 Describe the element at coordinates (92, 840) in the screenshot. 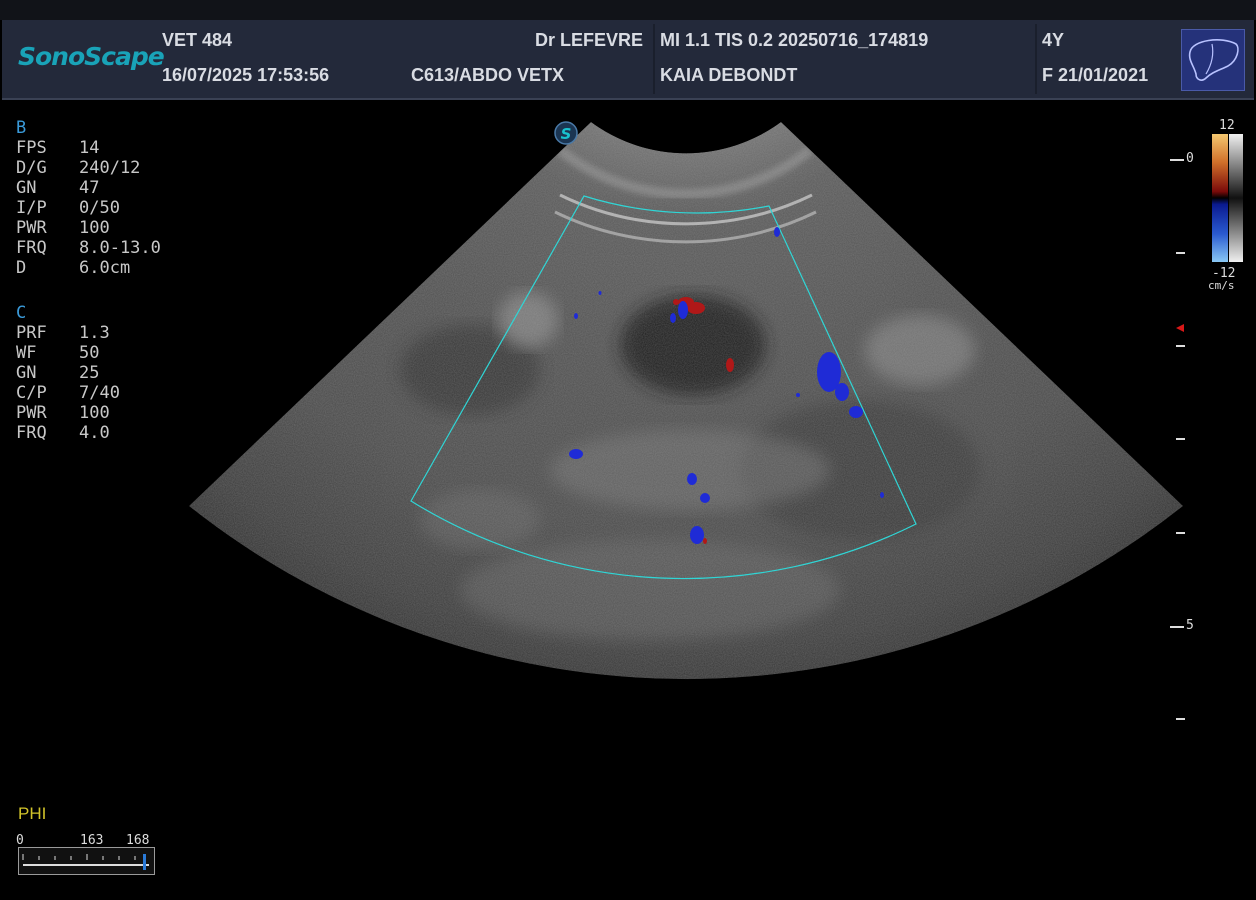

I see `phi-mid: 163` at that location.